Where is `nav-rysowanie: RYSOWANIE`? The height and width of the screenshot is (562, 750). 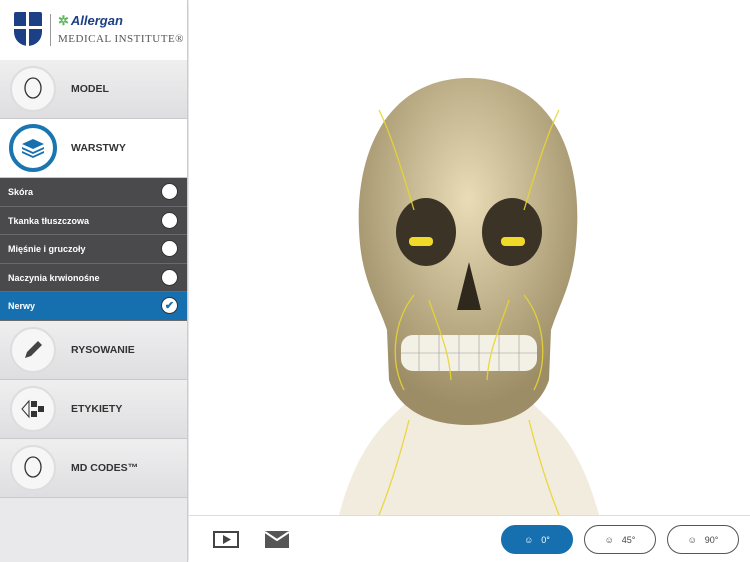
nav-rysowanie: RYSOWANIE is located at coordinates (93, 350).